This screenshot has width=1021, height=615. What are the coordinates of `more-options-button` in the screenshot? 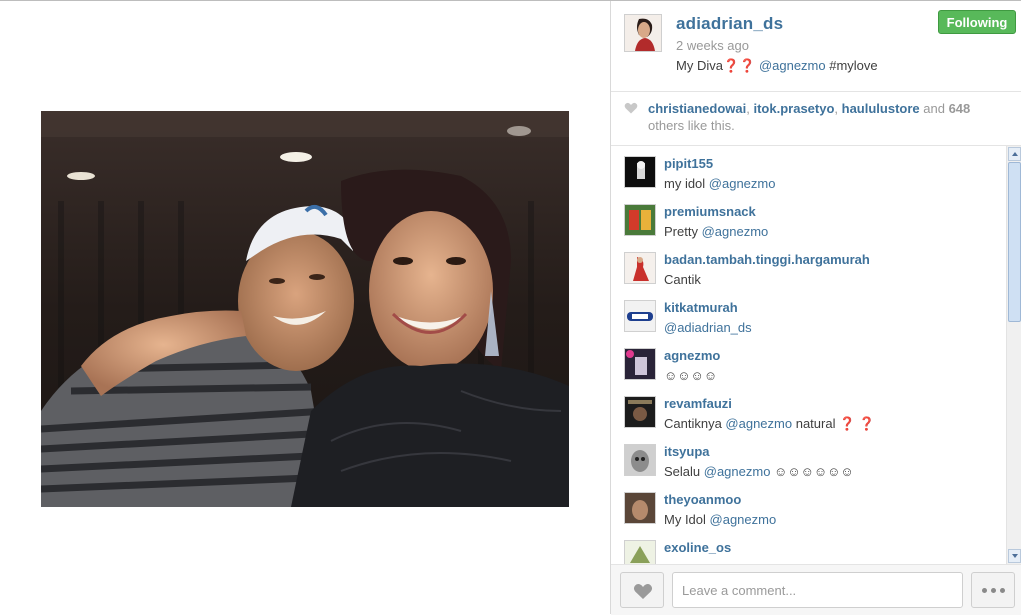 It's located at (993, 590).